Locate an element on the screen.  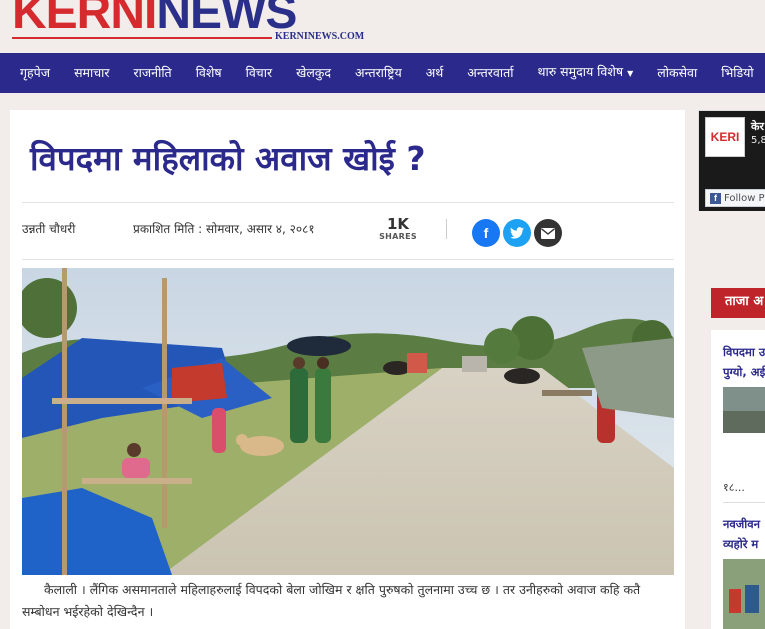
twitter-share-button: t is located at coordinates (517, 233).